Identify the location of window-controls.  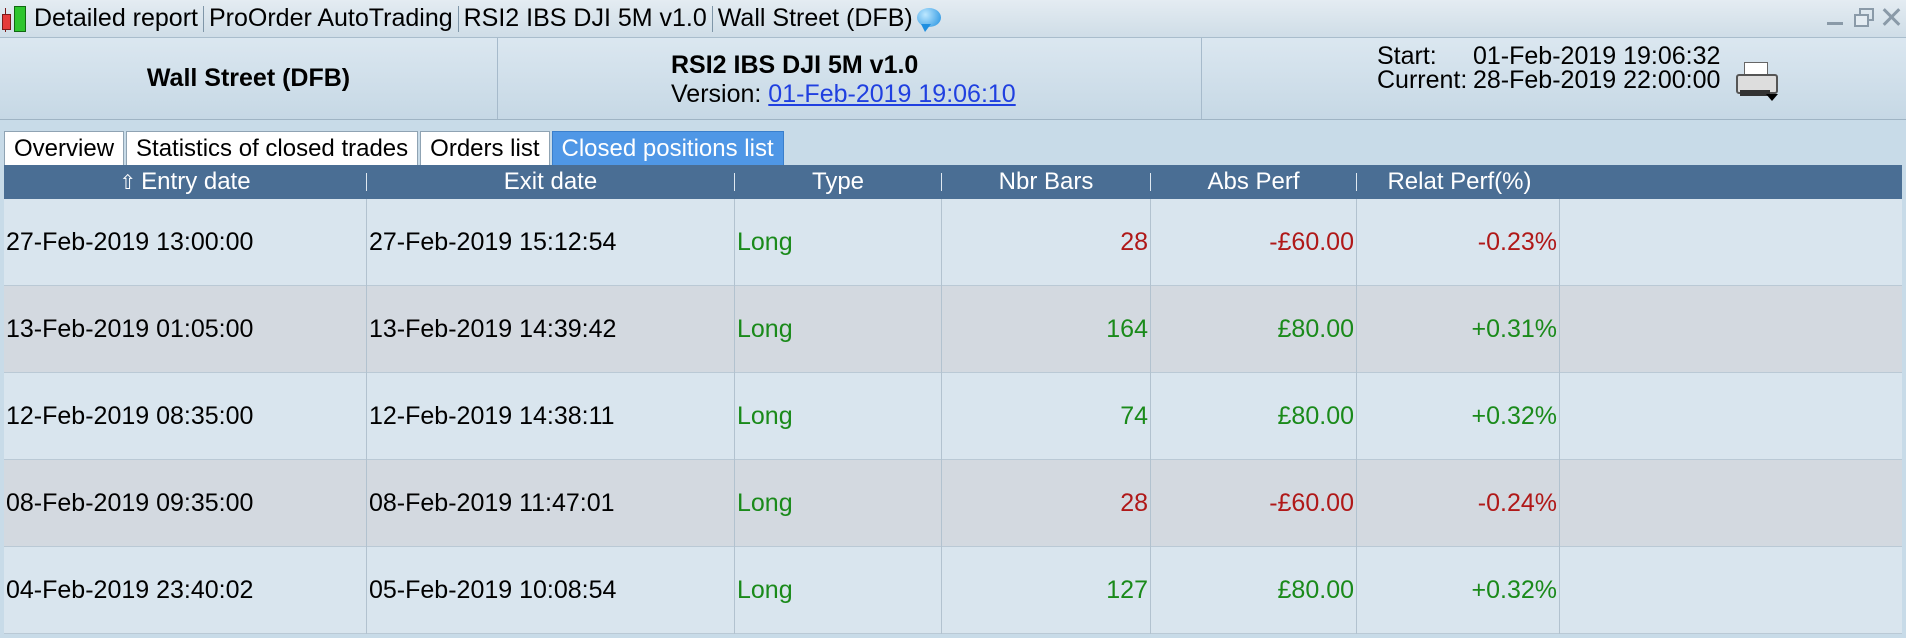
(1863, 17).